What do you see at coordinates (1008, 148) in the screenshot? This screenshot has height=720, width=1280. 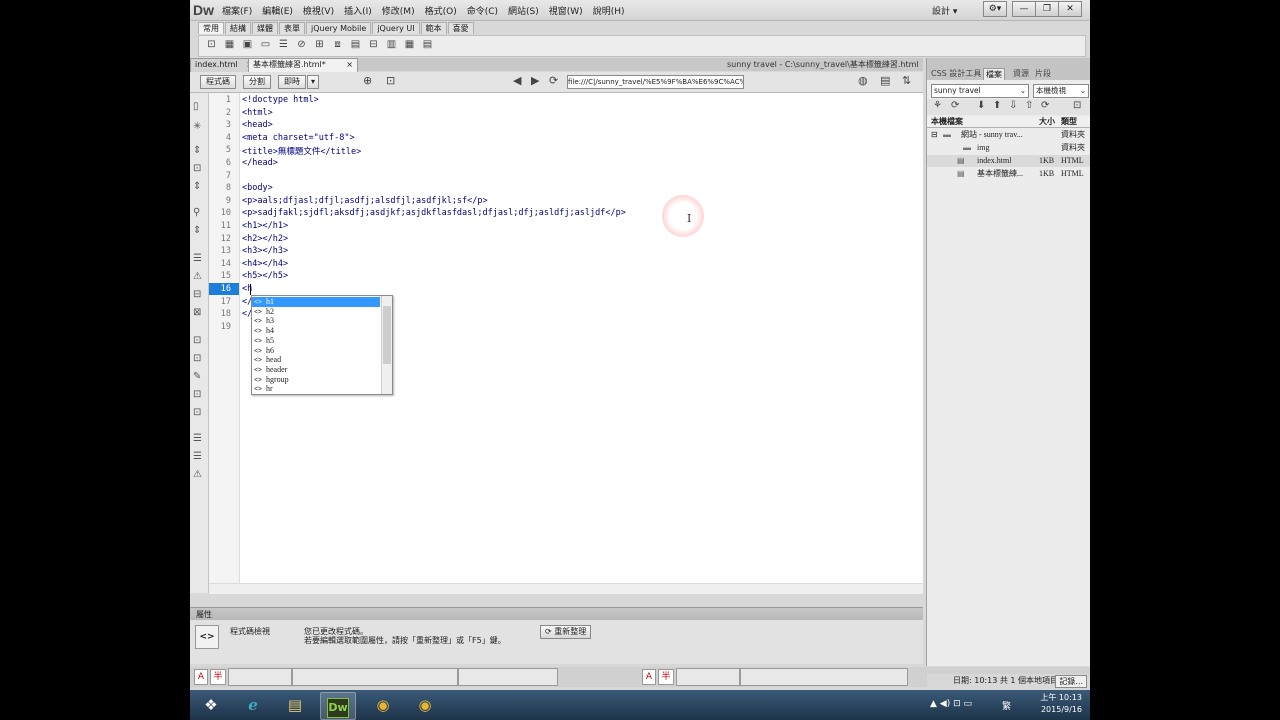 I see `file-row-img: ▬ img 資料夾` at bounding box center [1008, 148].